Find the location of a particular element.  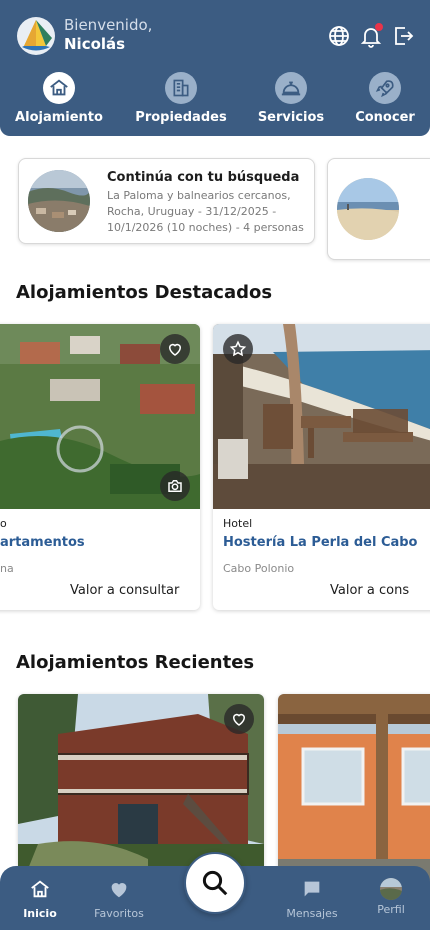

house-icon is located at coordinates (59, 87).